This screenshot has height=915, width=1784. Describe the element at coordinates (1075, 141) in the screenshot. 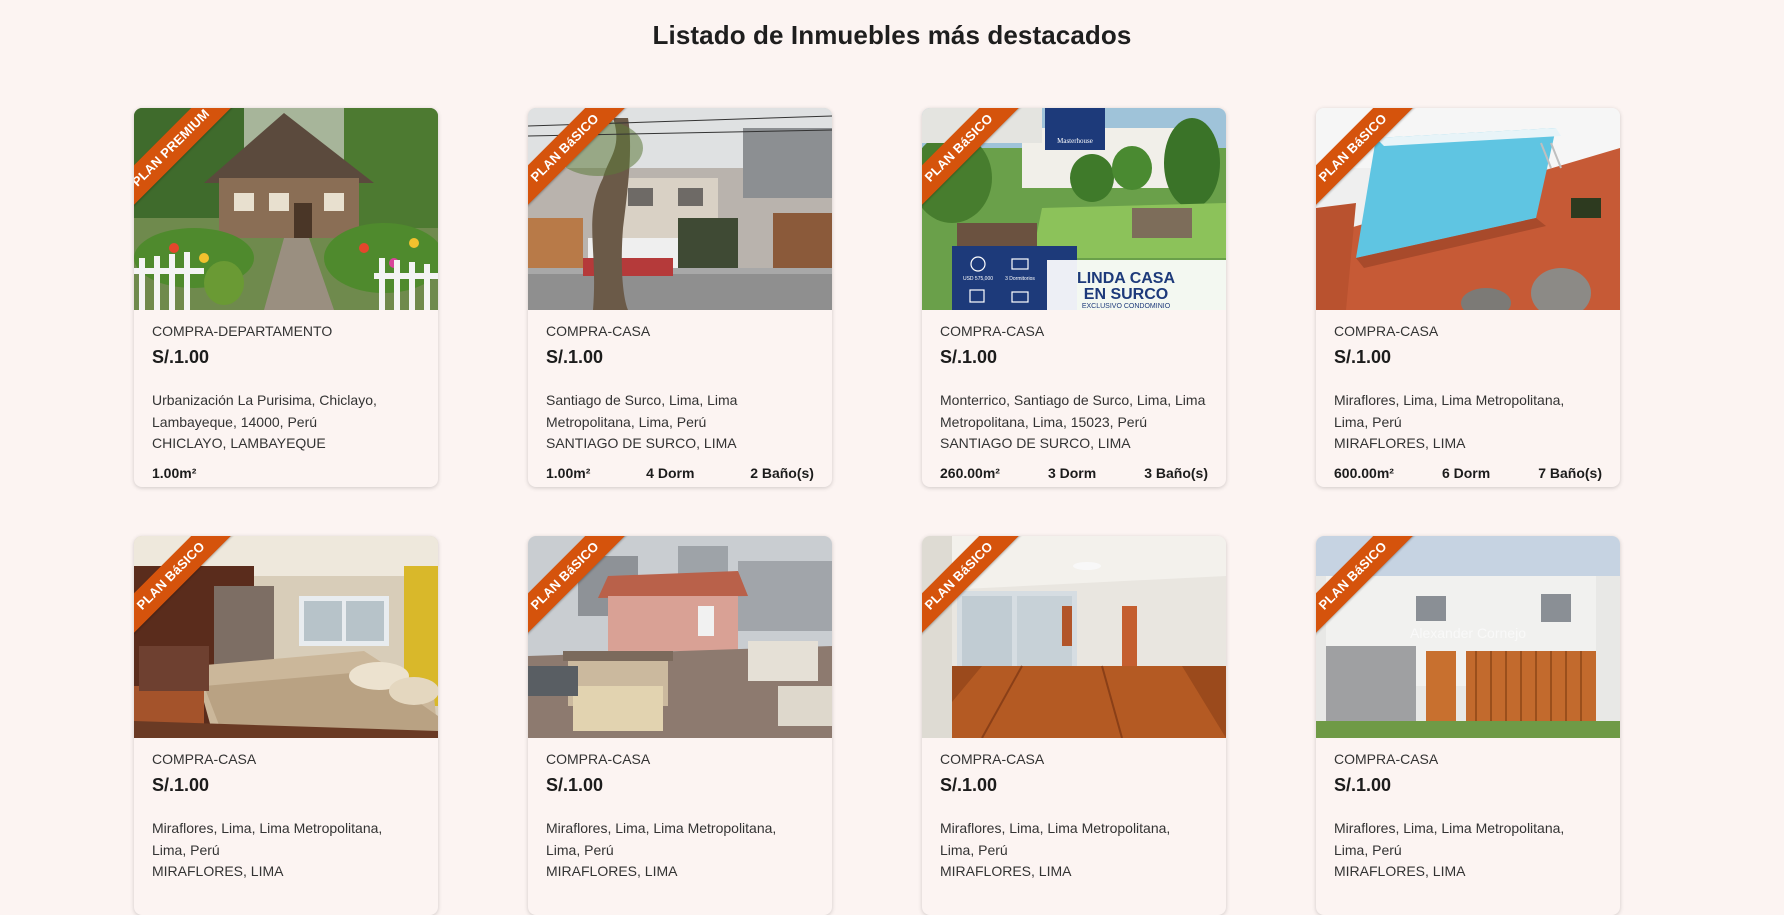

I see `flyer-brand: Masterhouse` at that location.